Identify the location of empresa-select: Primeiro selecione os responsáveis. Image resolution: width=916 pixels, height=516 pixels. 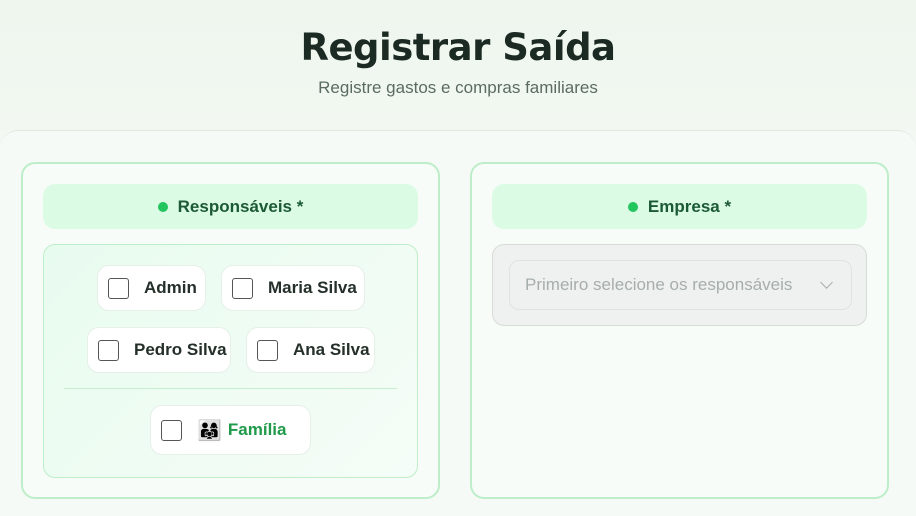
(680, 285).